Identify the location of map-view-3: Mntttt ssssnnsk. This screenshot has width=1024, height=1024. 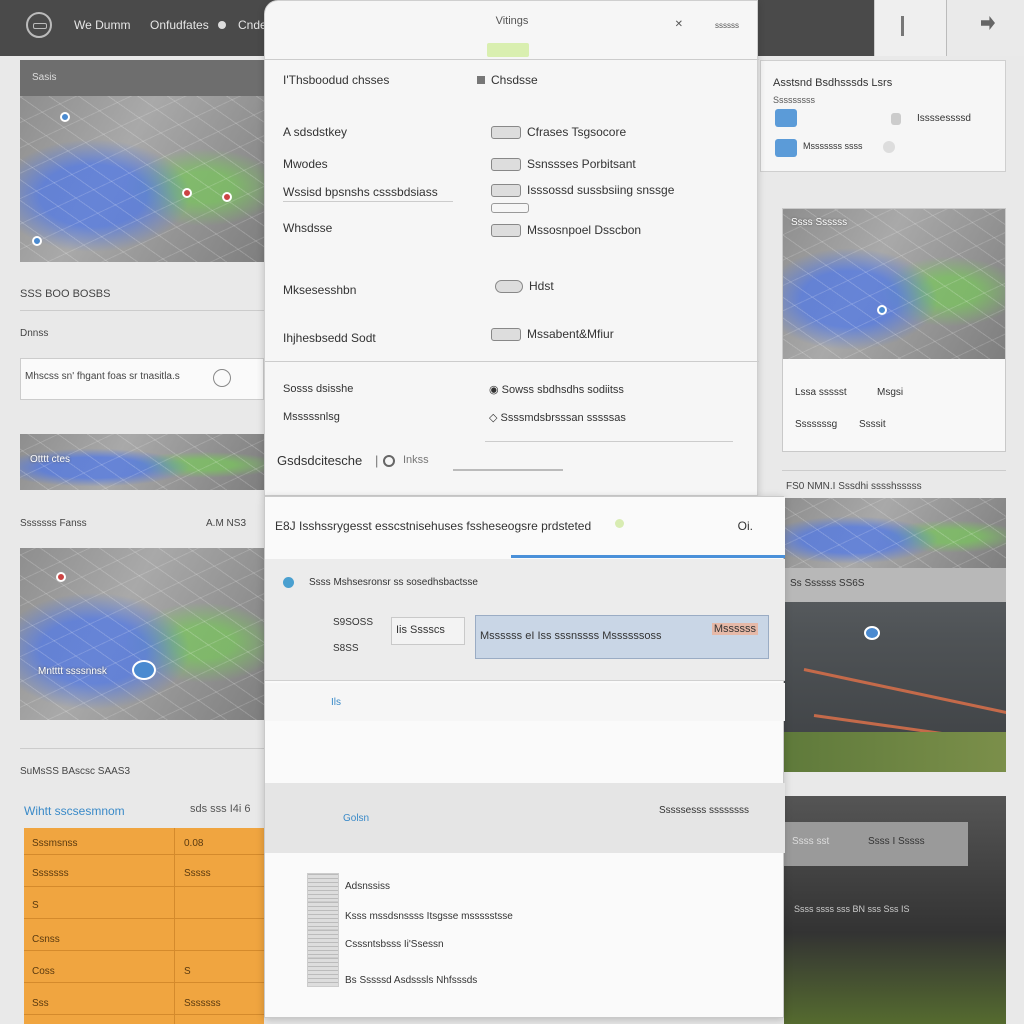
(142, 634).